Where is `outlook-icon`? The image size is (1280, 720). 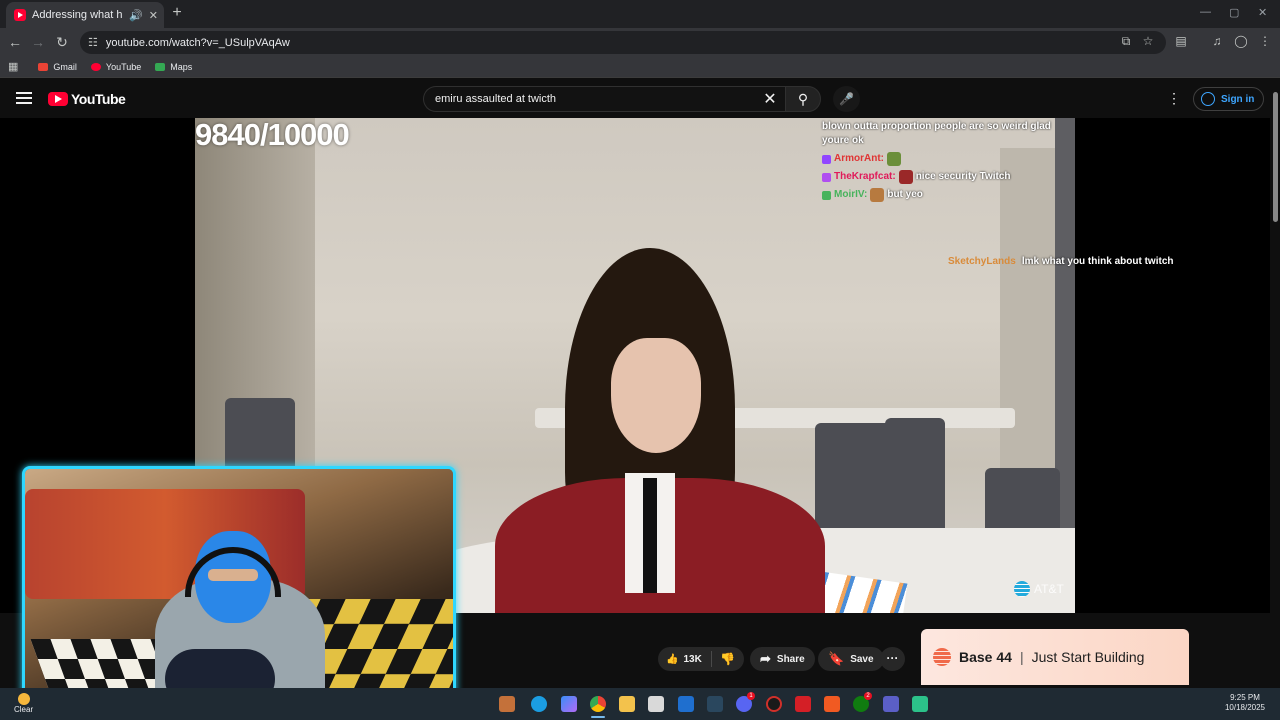 outlook-icon is located at coordinates (686, 704).